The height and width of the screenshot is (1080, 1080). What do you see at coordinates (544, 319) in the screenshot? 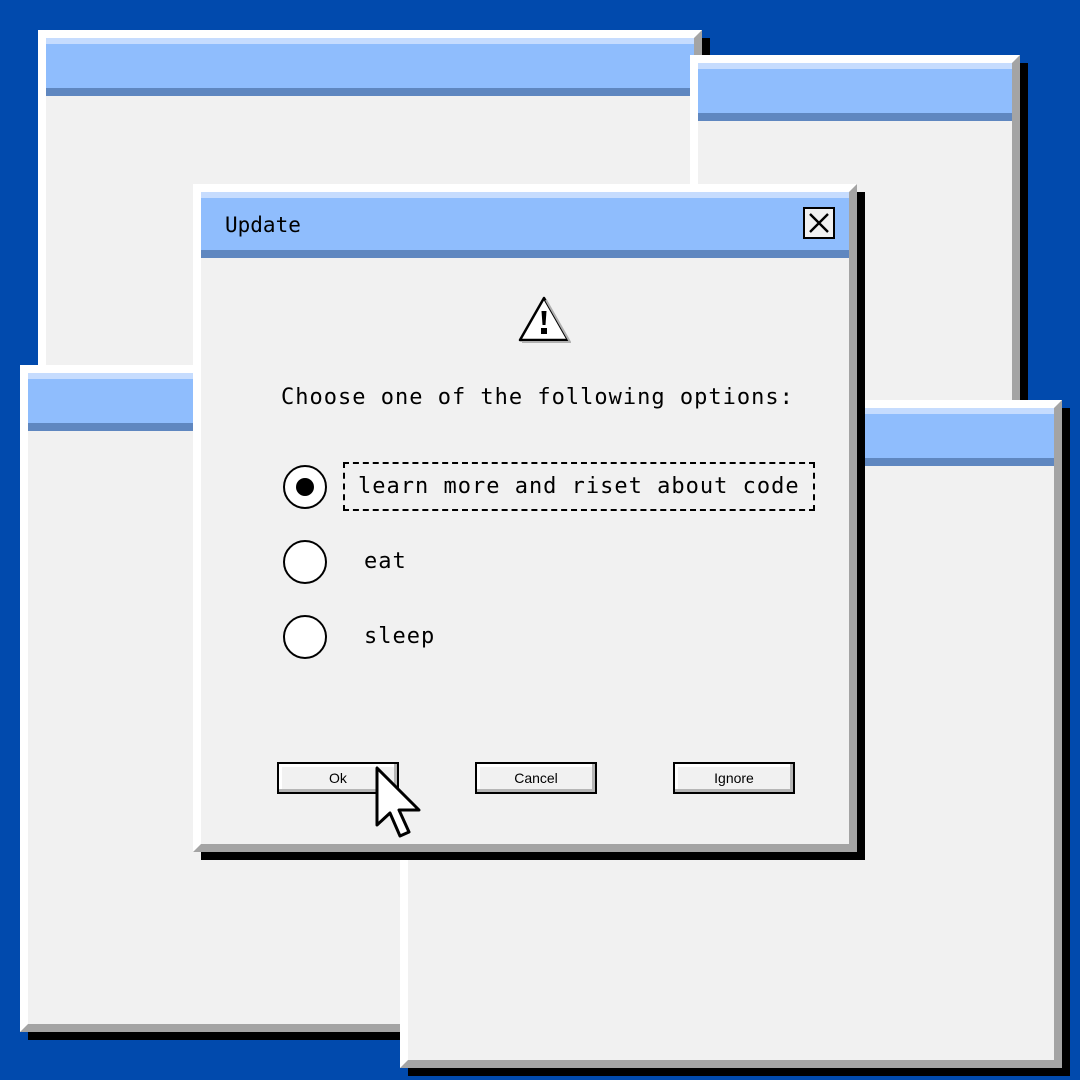
I see `warning-icon` at bounding box center [544, 319].